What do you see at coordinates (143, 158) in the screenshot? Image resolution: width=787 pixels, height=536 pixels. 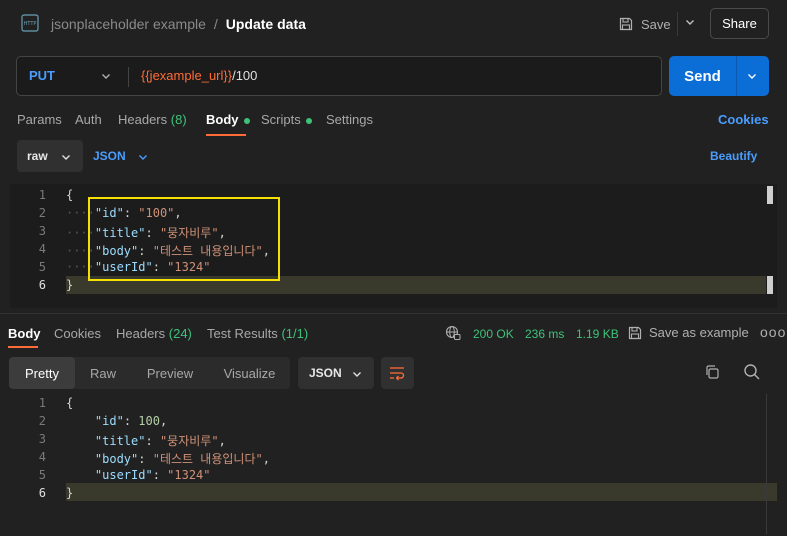 I see `body-format-chevron-down-icon` at bounding box center [143, 158].